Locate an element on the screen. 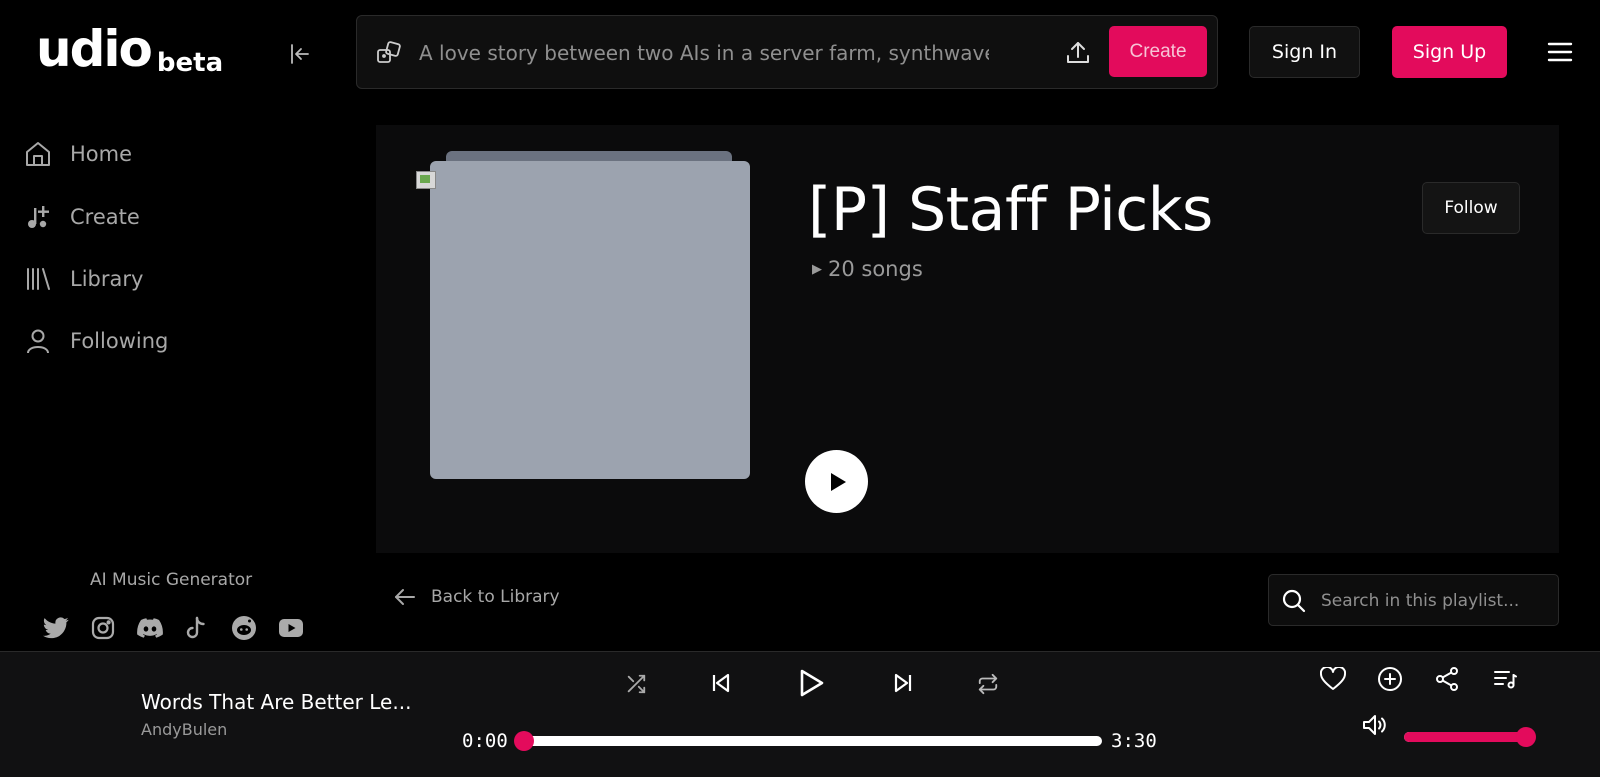 Image resolution: width=1600 pixels, height=777 pixels. repeat-icon is located at coordinates (988, 684).